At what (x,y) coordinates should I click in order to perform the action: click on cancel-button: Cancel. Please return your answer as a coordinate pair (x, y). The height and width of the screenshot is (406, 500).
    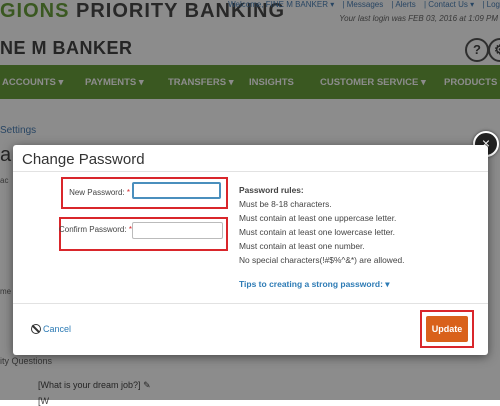
    Looking at the image, I should click on (51, 329).